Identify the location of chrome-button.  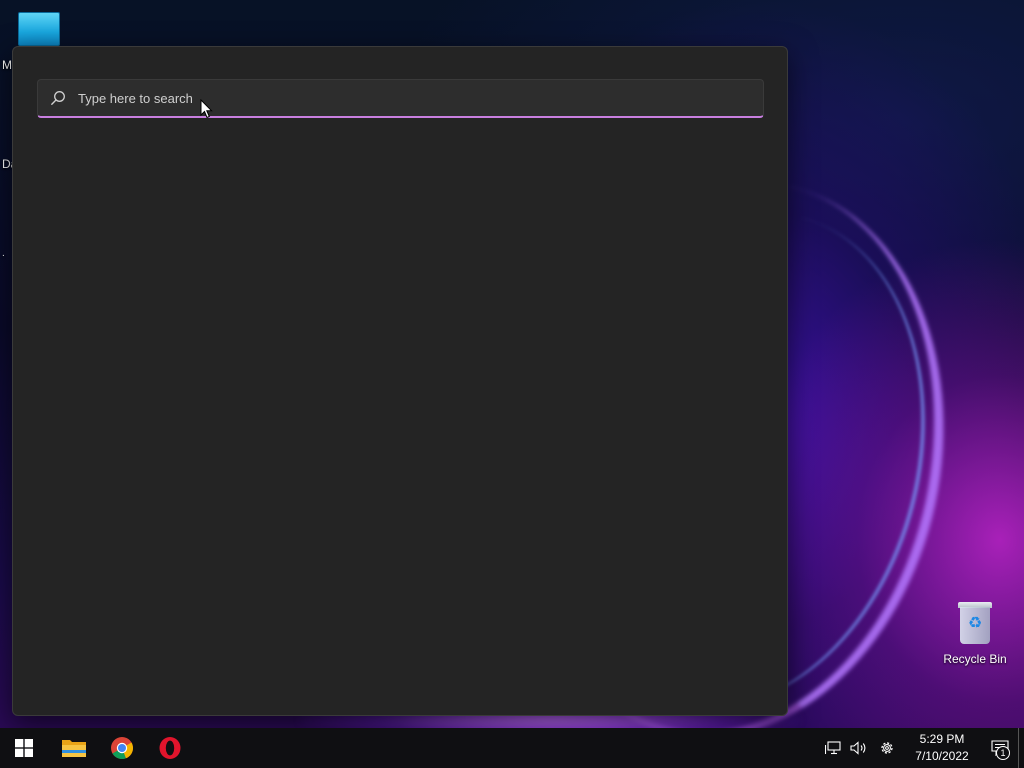
(122, 748).